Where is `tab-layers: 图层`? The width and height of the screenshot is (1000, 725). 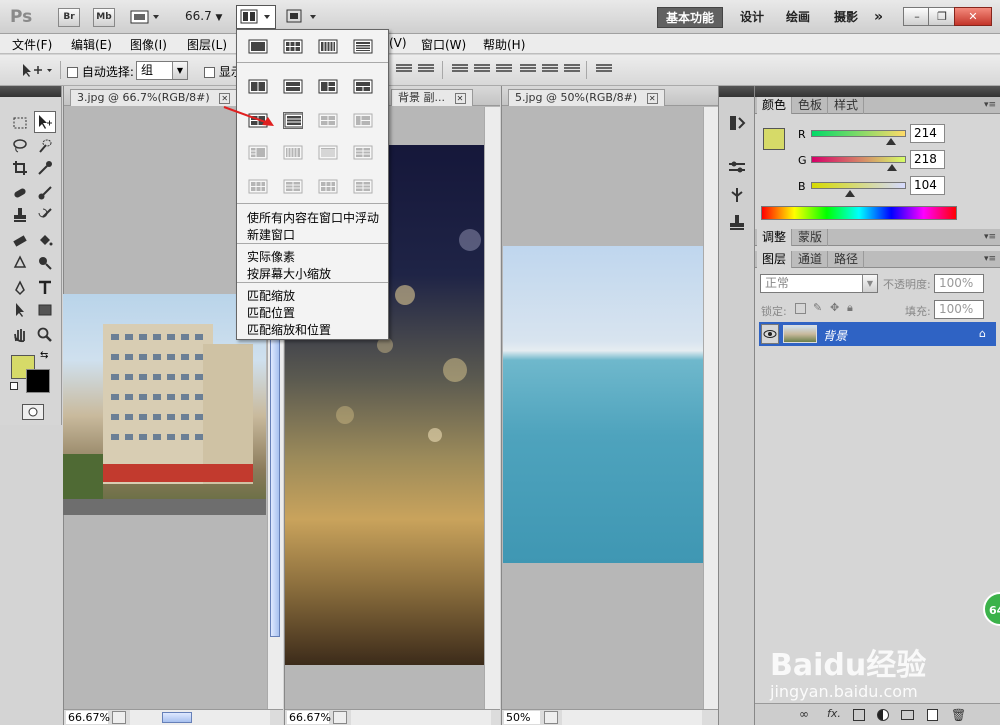 tab-layers: 图层 is located at coordinates (775, 259).